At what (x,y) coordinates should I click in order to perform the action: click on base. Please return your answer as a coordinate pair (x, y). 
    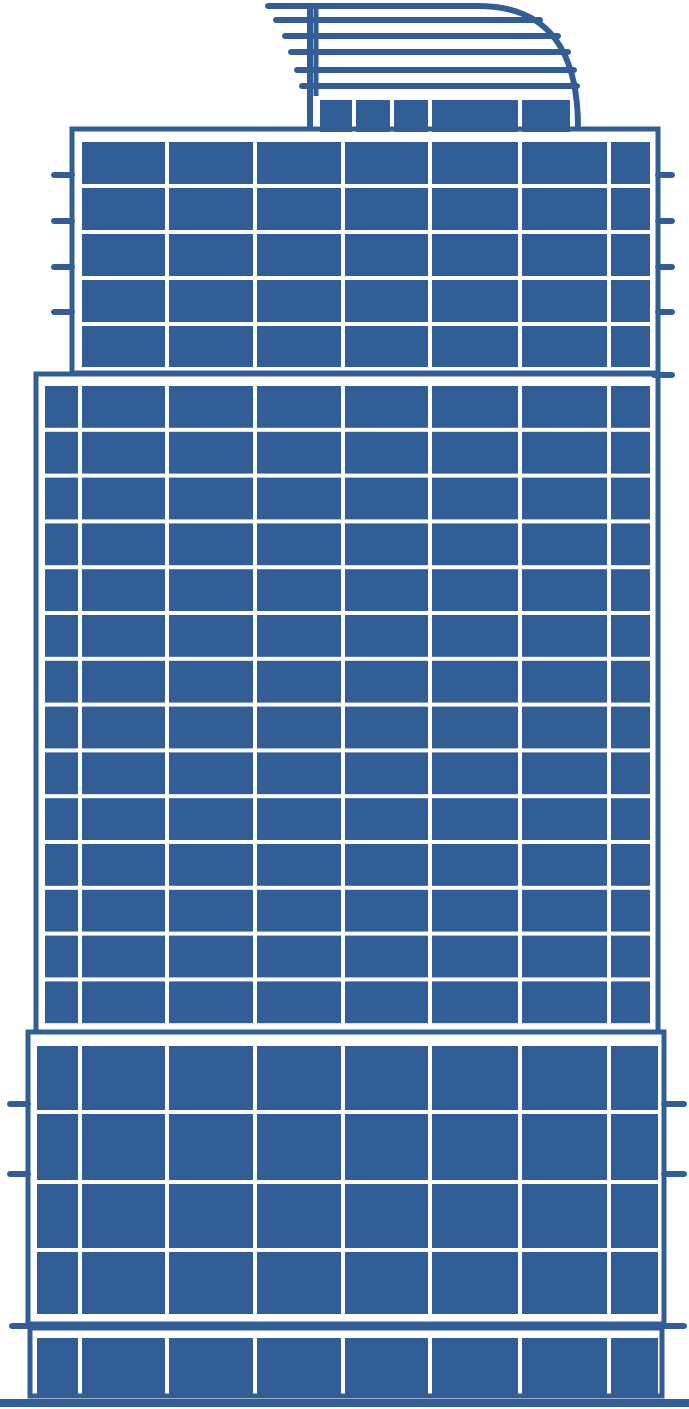
    Looking at the image, I should click on (348, 1361).